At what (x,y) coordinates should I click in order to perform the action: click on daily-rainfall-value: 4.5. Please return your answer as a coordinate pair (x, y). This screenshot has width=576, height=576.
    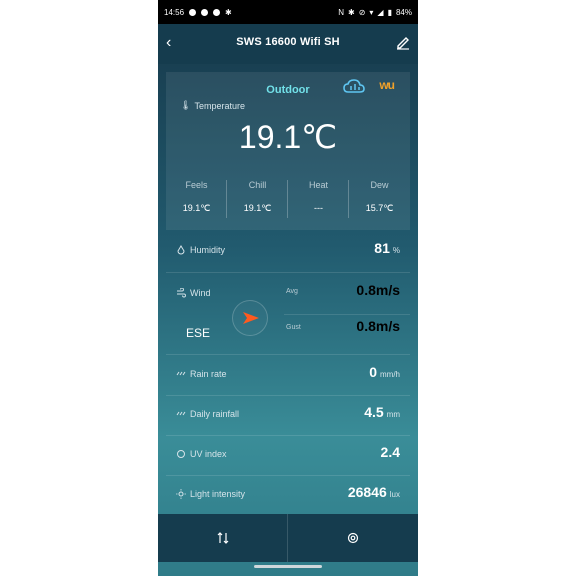
    Looking at the image, I should click on (374, 412).